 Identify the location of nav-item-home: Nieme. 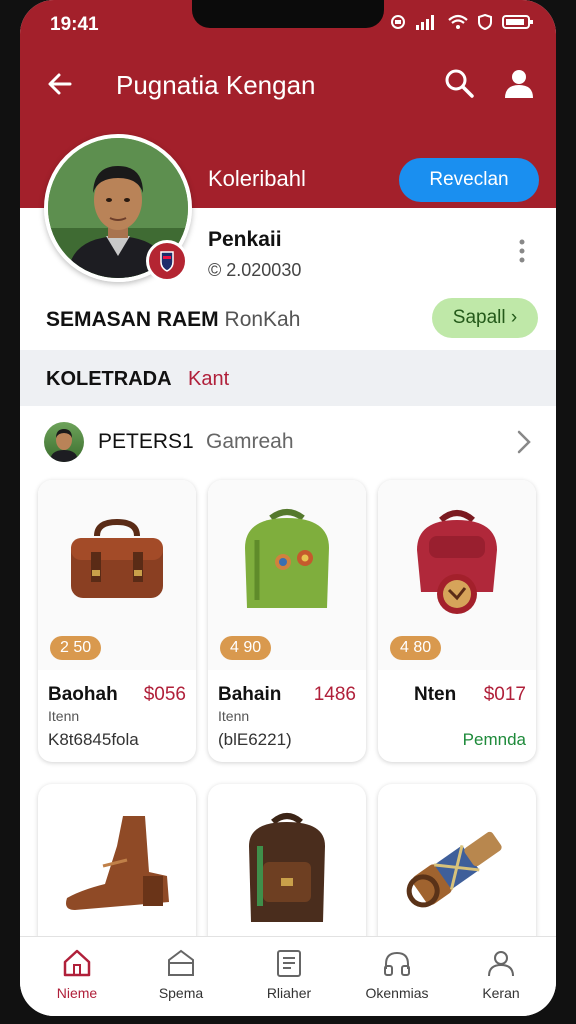
(77, 974).